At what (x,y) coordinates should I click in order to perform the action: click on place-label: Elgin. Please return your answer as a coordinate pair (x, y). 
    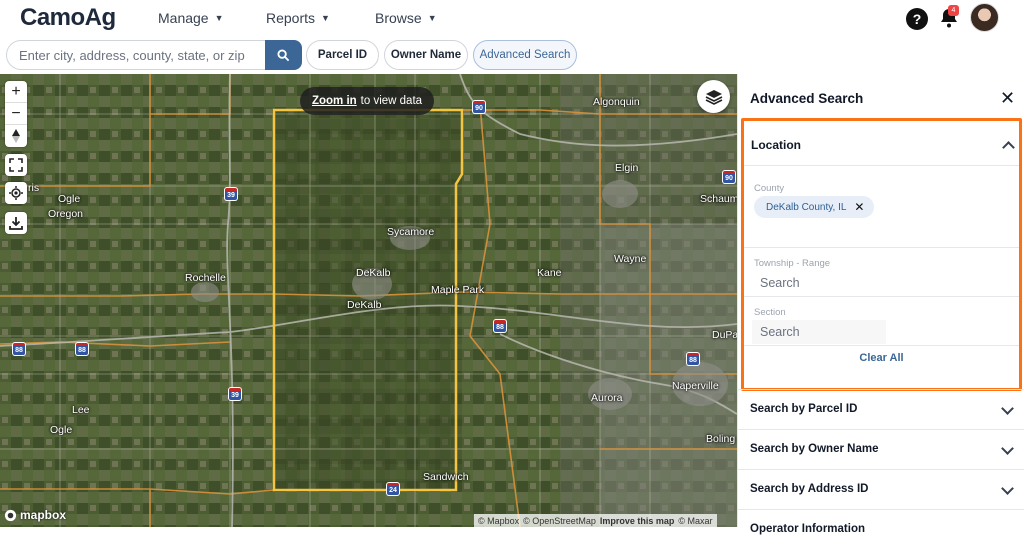
    Looking at the image, I should click on (627, 168).